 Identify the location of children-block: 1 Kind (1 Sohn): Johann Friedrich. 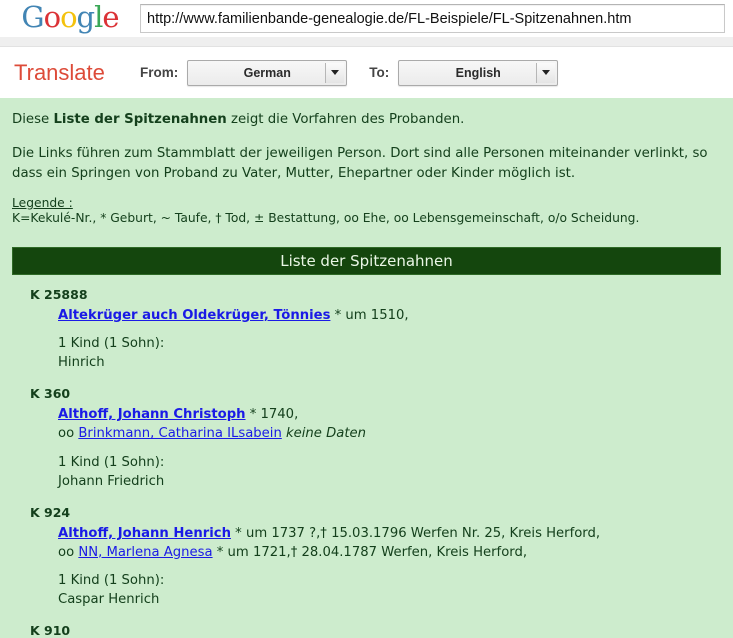
(389, 472).